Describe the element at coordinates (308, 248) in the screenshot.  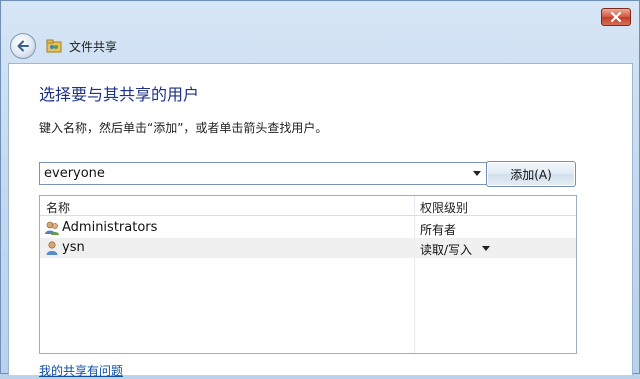
I see `list-item: ysn 读取/写入` at that location.